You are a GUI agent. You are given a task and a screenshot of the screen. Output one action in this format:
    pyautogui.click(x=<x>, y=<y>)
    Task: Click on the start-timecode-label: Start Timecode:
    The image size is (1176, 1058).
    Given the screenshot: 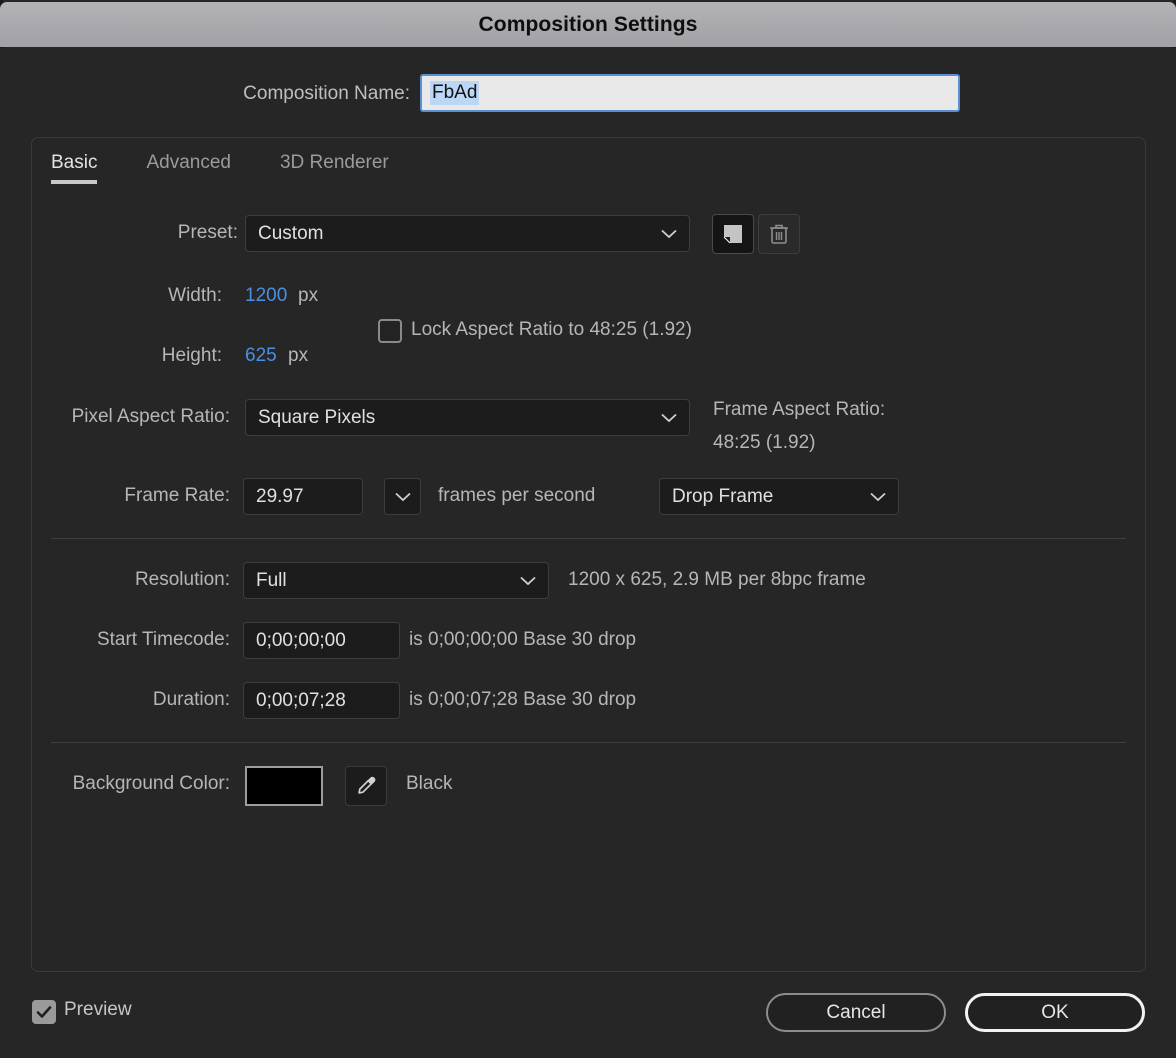 What is the action you would take?
    pyautogui.click(x=163, y=639)
    